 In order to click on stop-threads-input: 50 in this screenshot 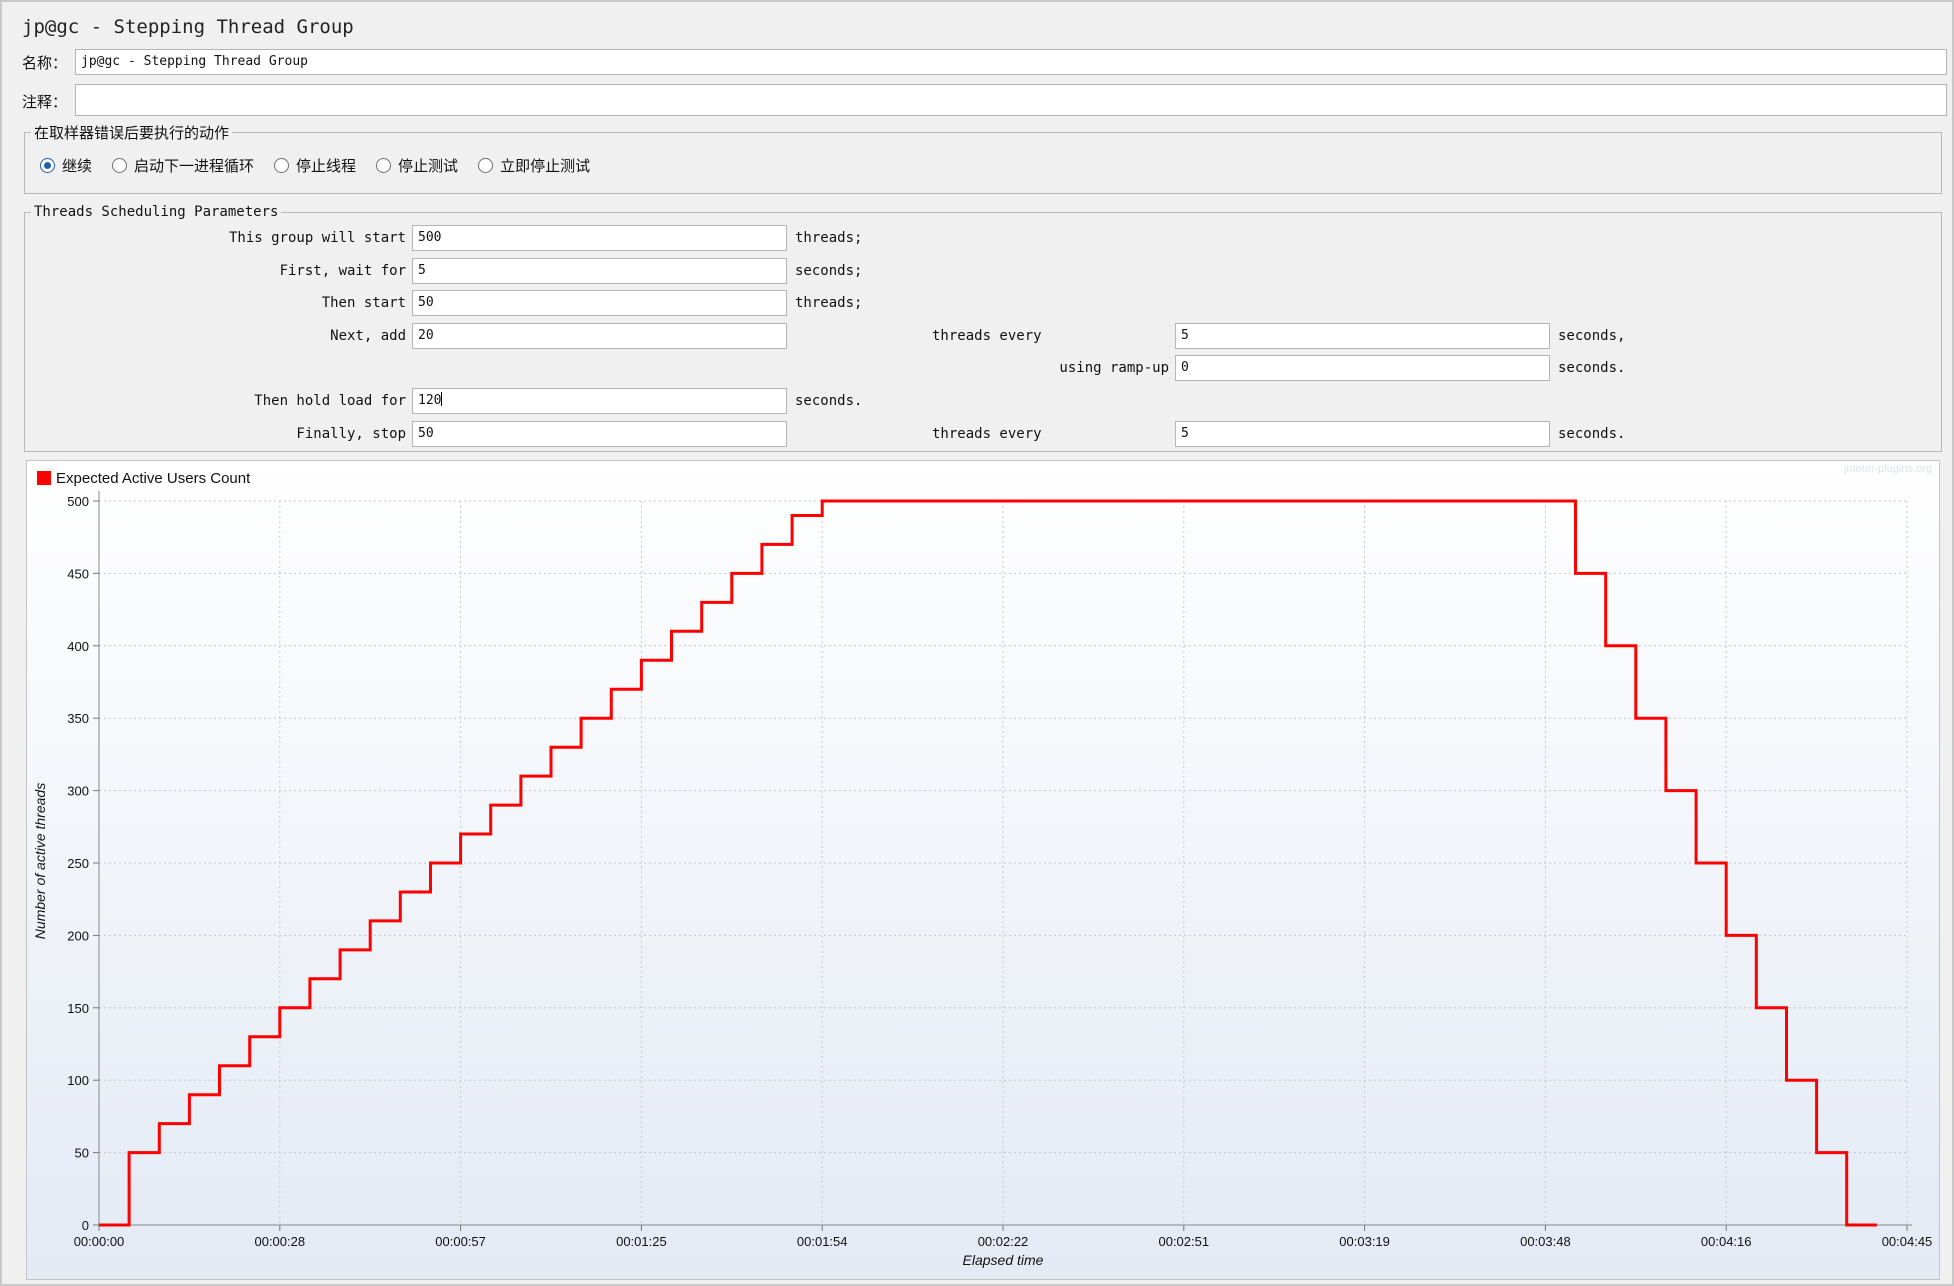, I will do `click(599, 434)`.